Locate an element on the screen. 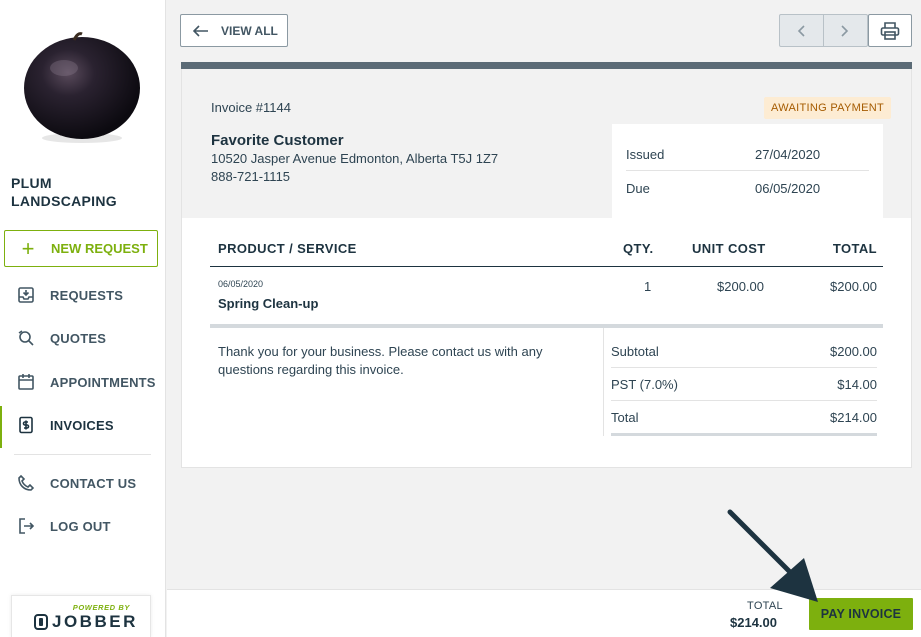 This screenshot has width=921, height=637. status-badge: AWAITING PAYMENT is located at coordinates (827, 108).